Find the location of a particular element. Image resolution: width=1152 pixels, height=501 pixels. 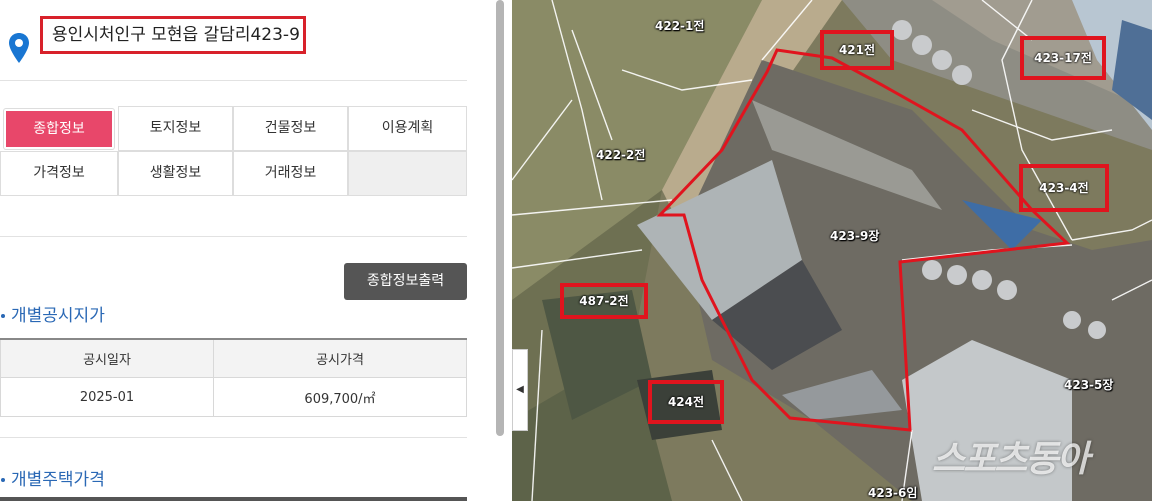

map-label: 423-6임 is located at coordinates (893, 493).